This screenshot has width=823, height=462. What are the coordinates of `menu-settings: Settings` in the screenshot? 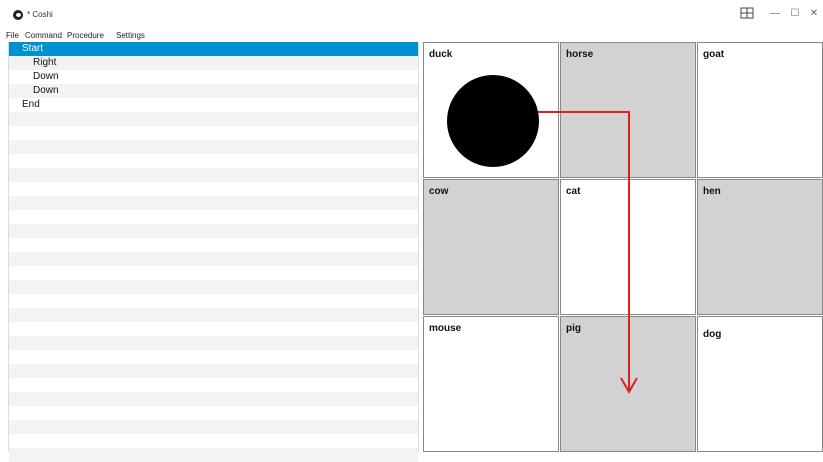 It's located at (130, 35).